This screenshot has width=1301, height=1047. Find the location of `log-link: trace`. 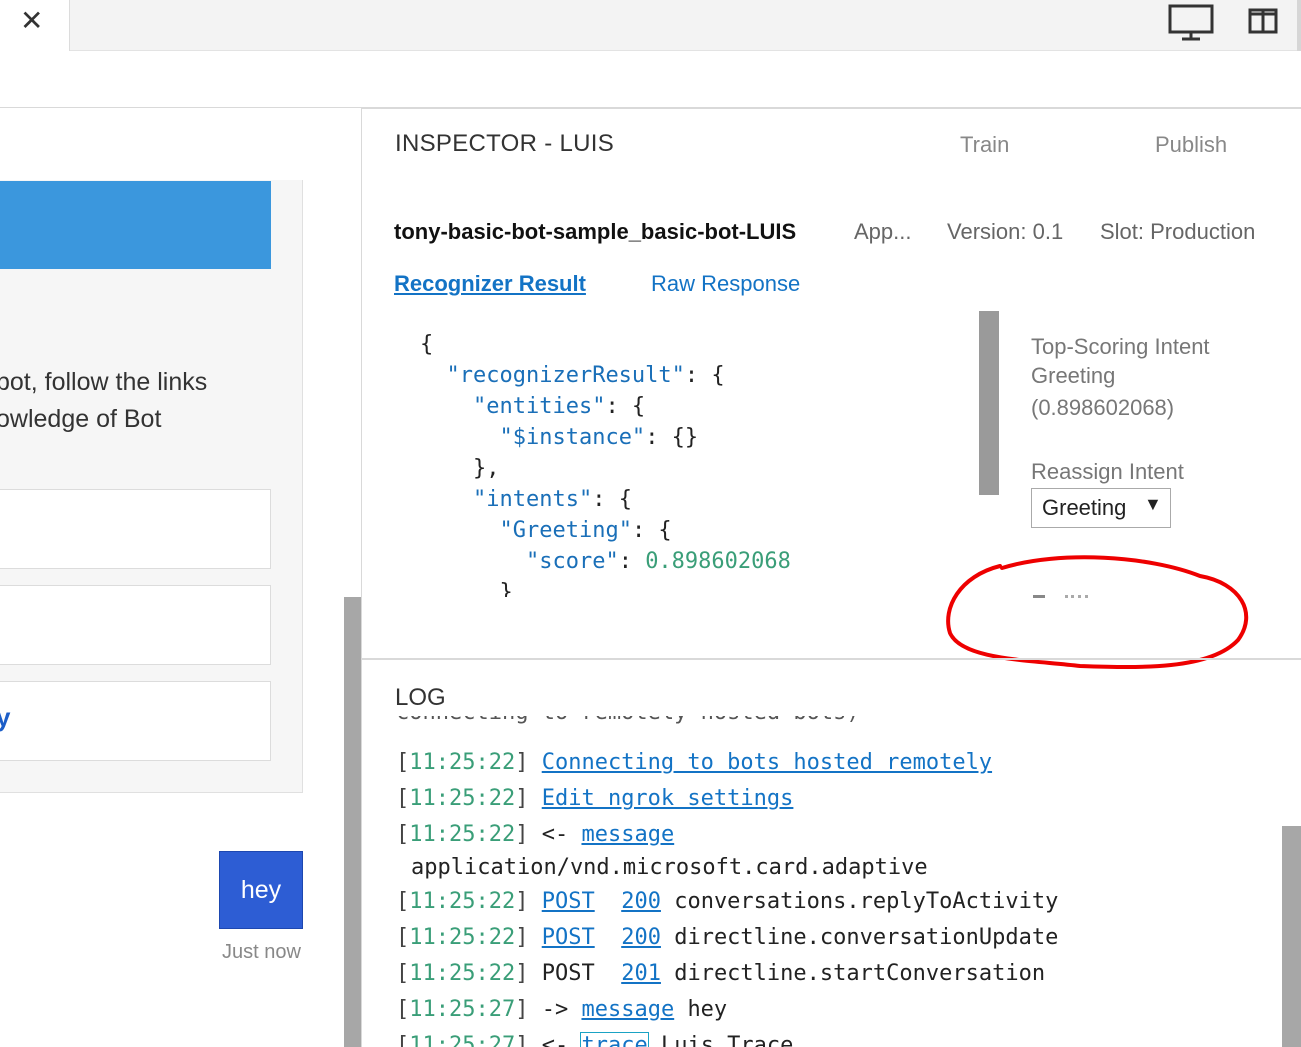

log-link: trace is located at coordinates (614, 1039).